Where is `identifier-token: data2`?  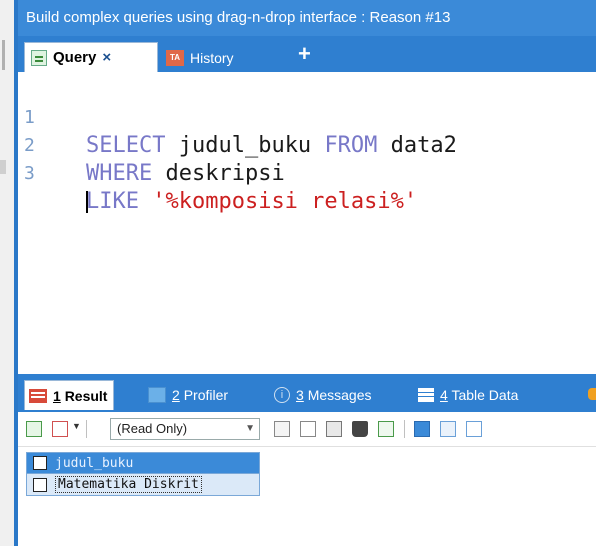
identifier-token: data2 is located at coordinates (417, 145).